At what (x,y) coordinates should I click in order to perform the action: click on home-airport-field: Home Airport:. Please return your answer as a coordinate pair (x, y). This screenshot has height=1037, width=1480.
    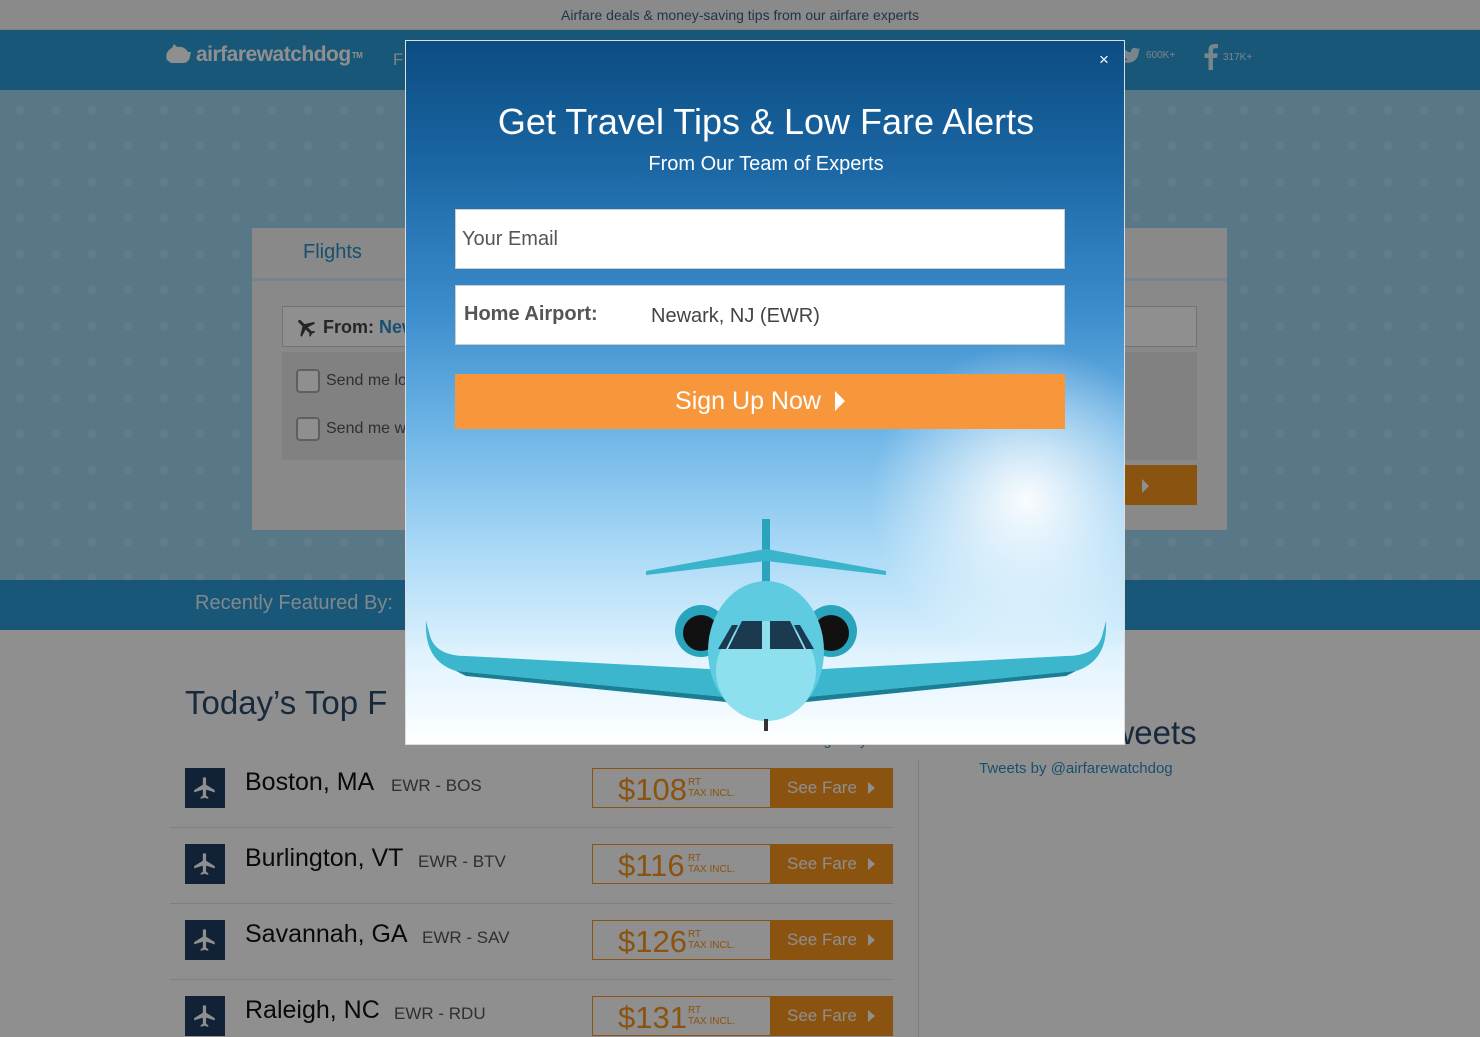
    Looking at the image, I should click on (760, 315).